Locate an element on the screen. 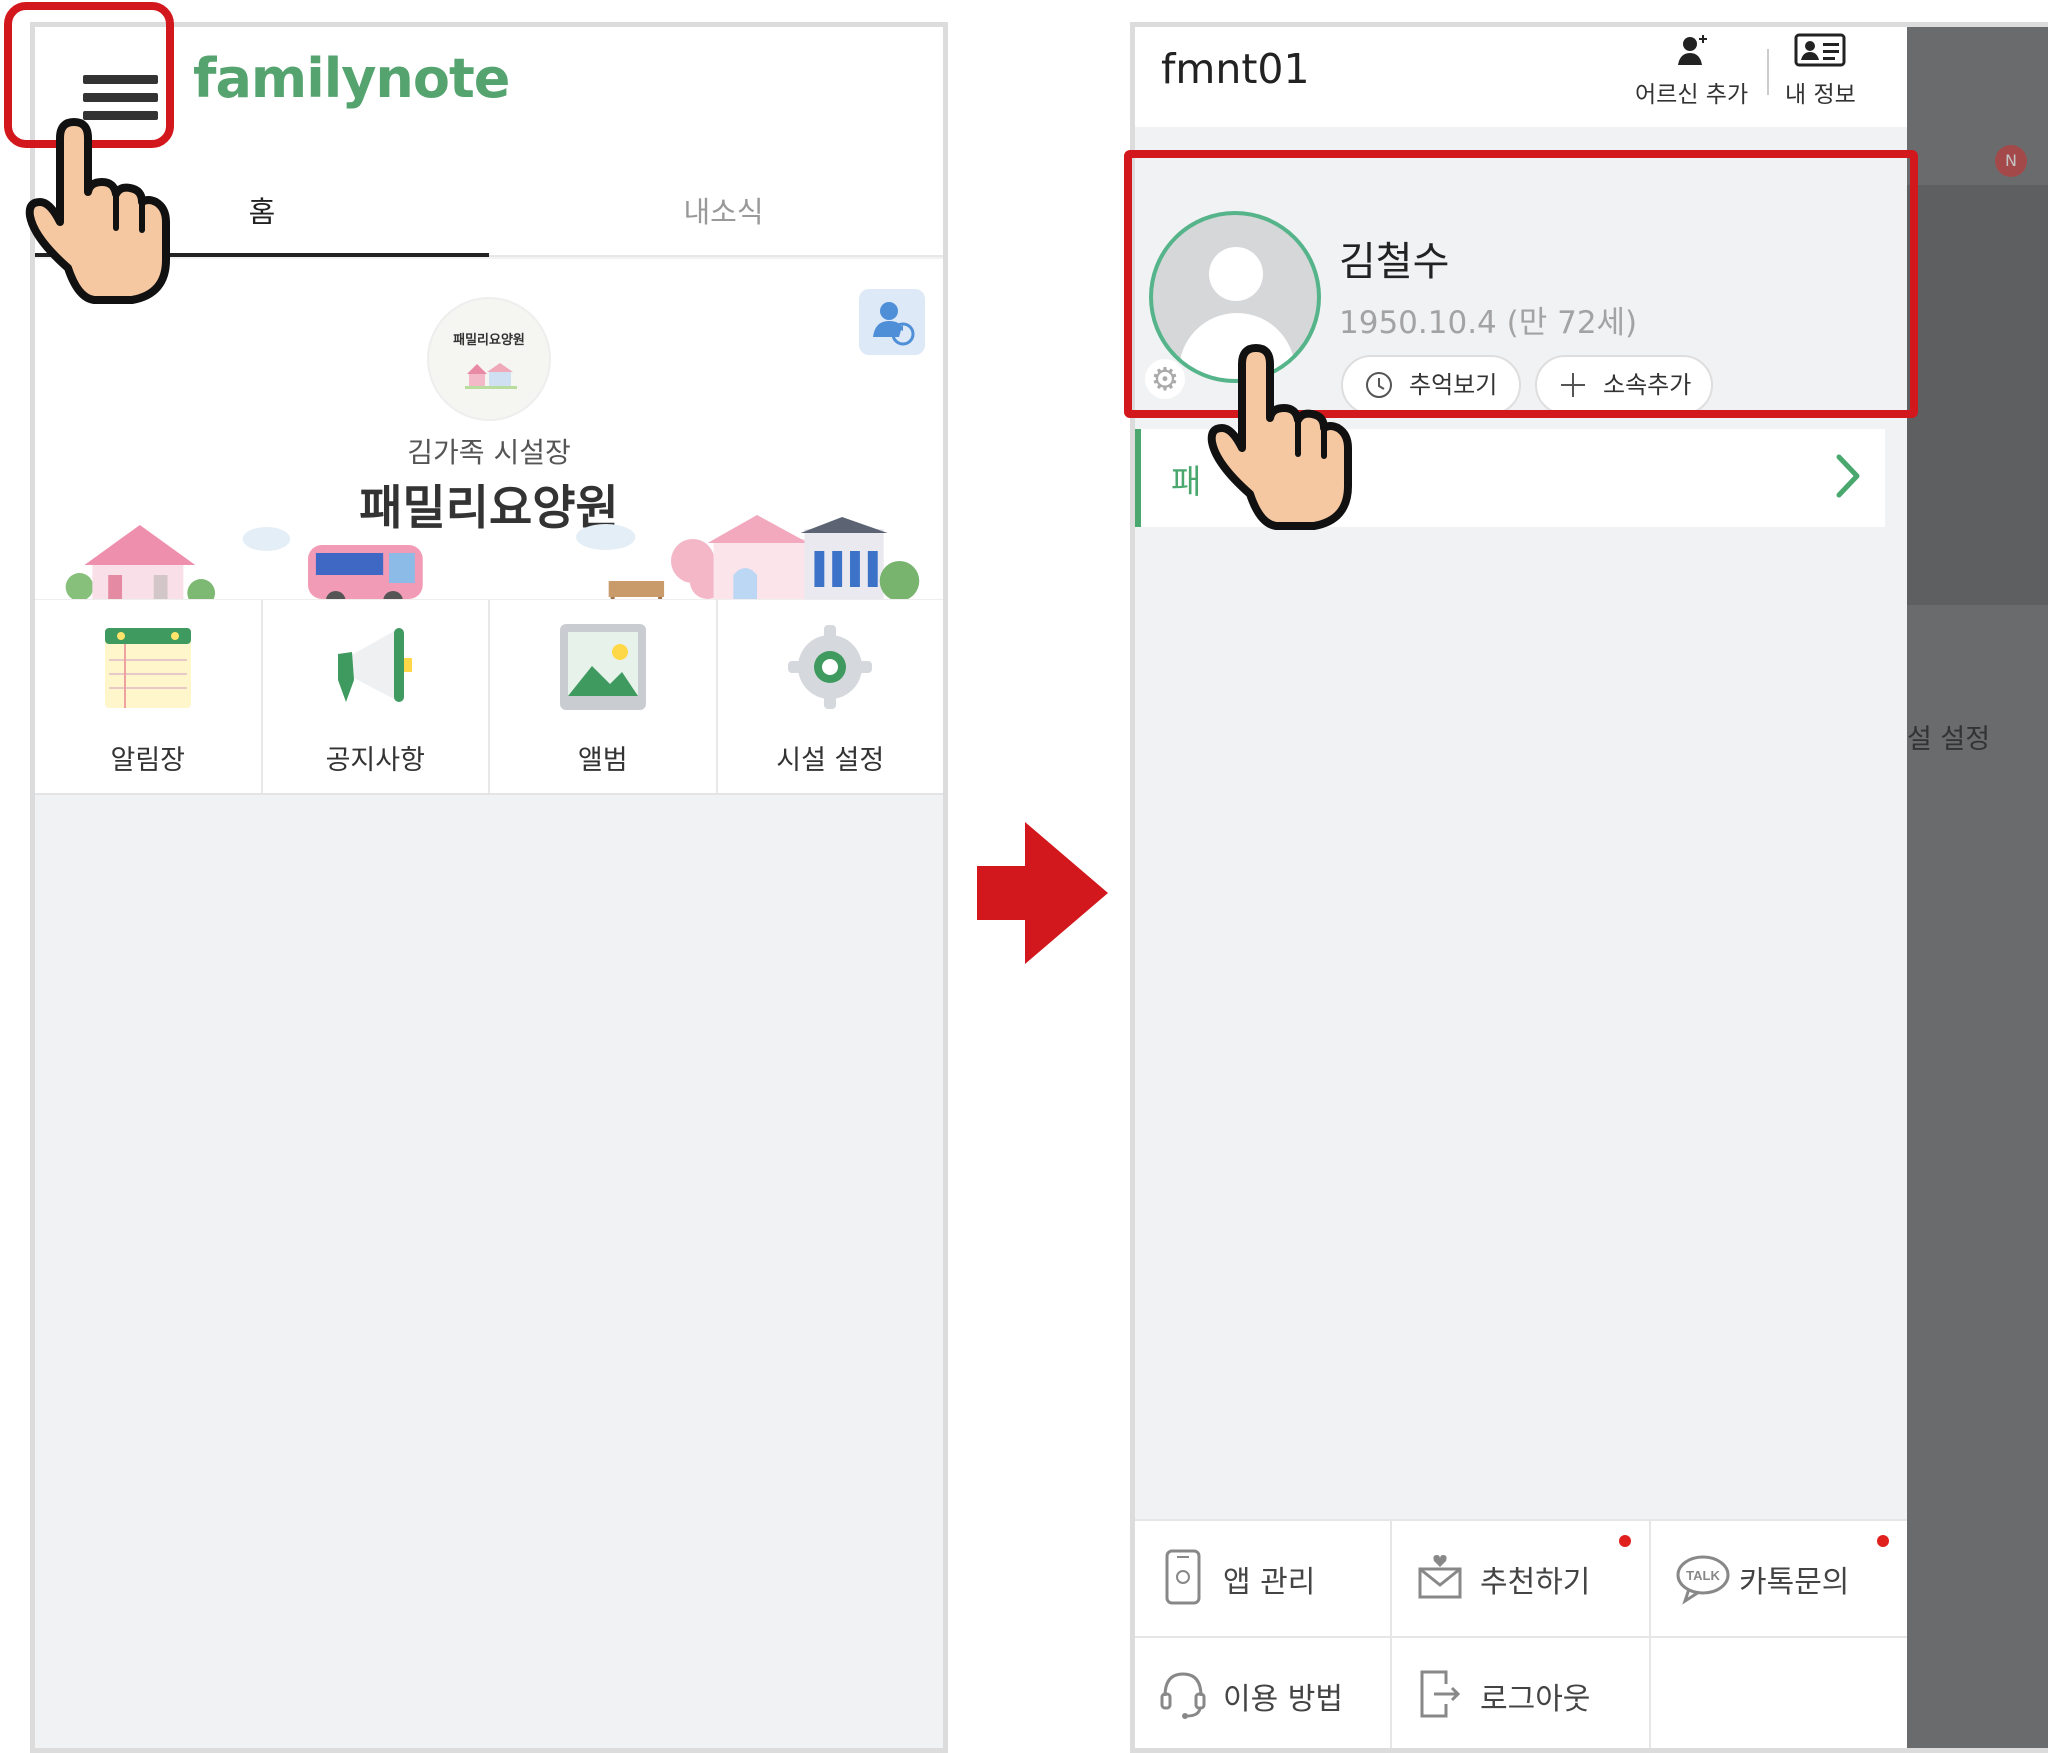  how-to-use-button: 이용 방법 is located at coordinates (1263, 1693).